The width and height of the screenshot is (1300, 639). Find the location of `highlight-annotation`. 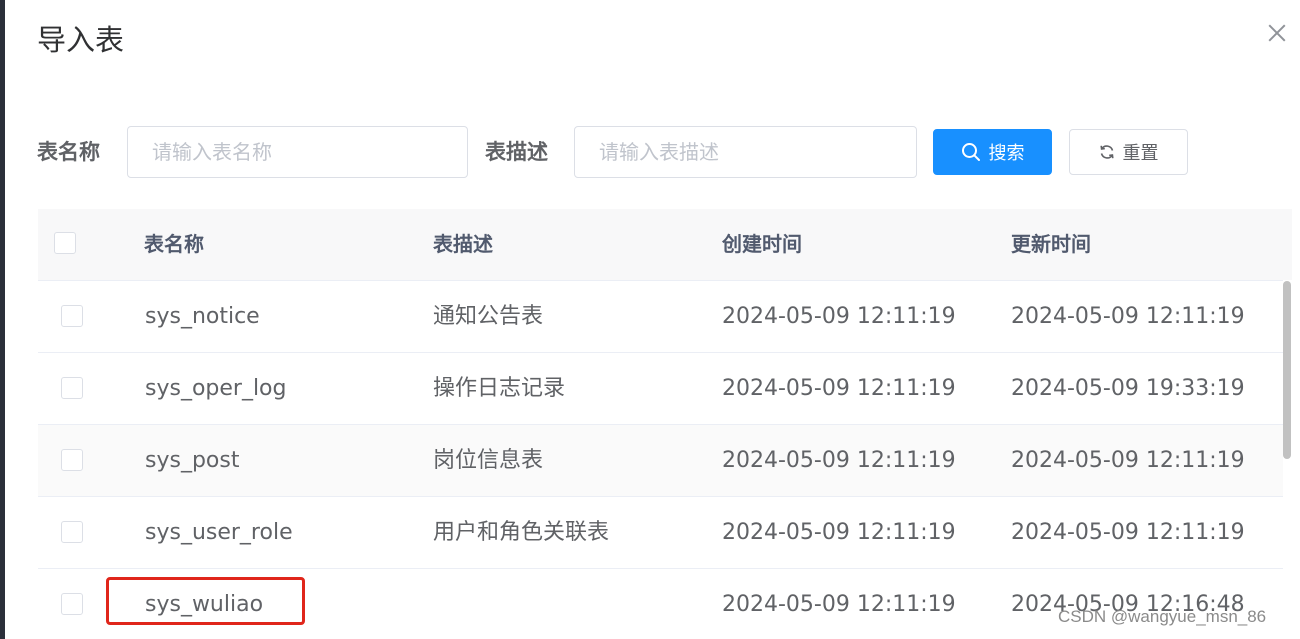

highlight-annotation is located at coordinates (205, 601).